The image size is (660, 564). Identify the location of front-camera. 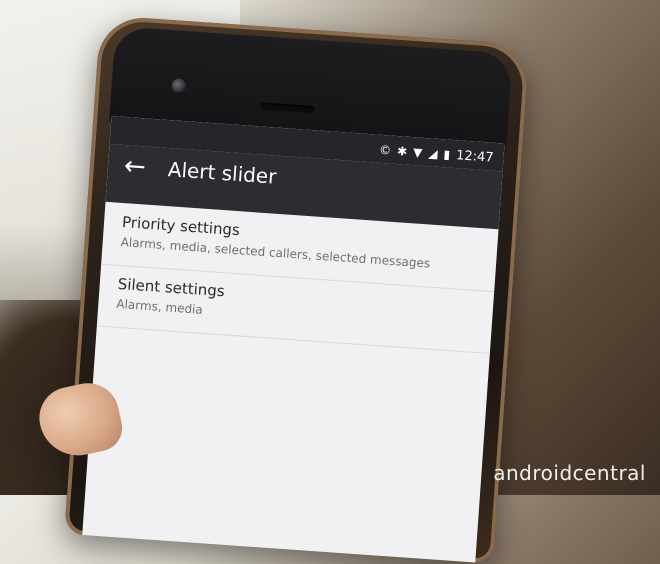
(179, 86).